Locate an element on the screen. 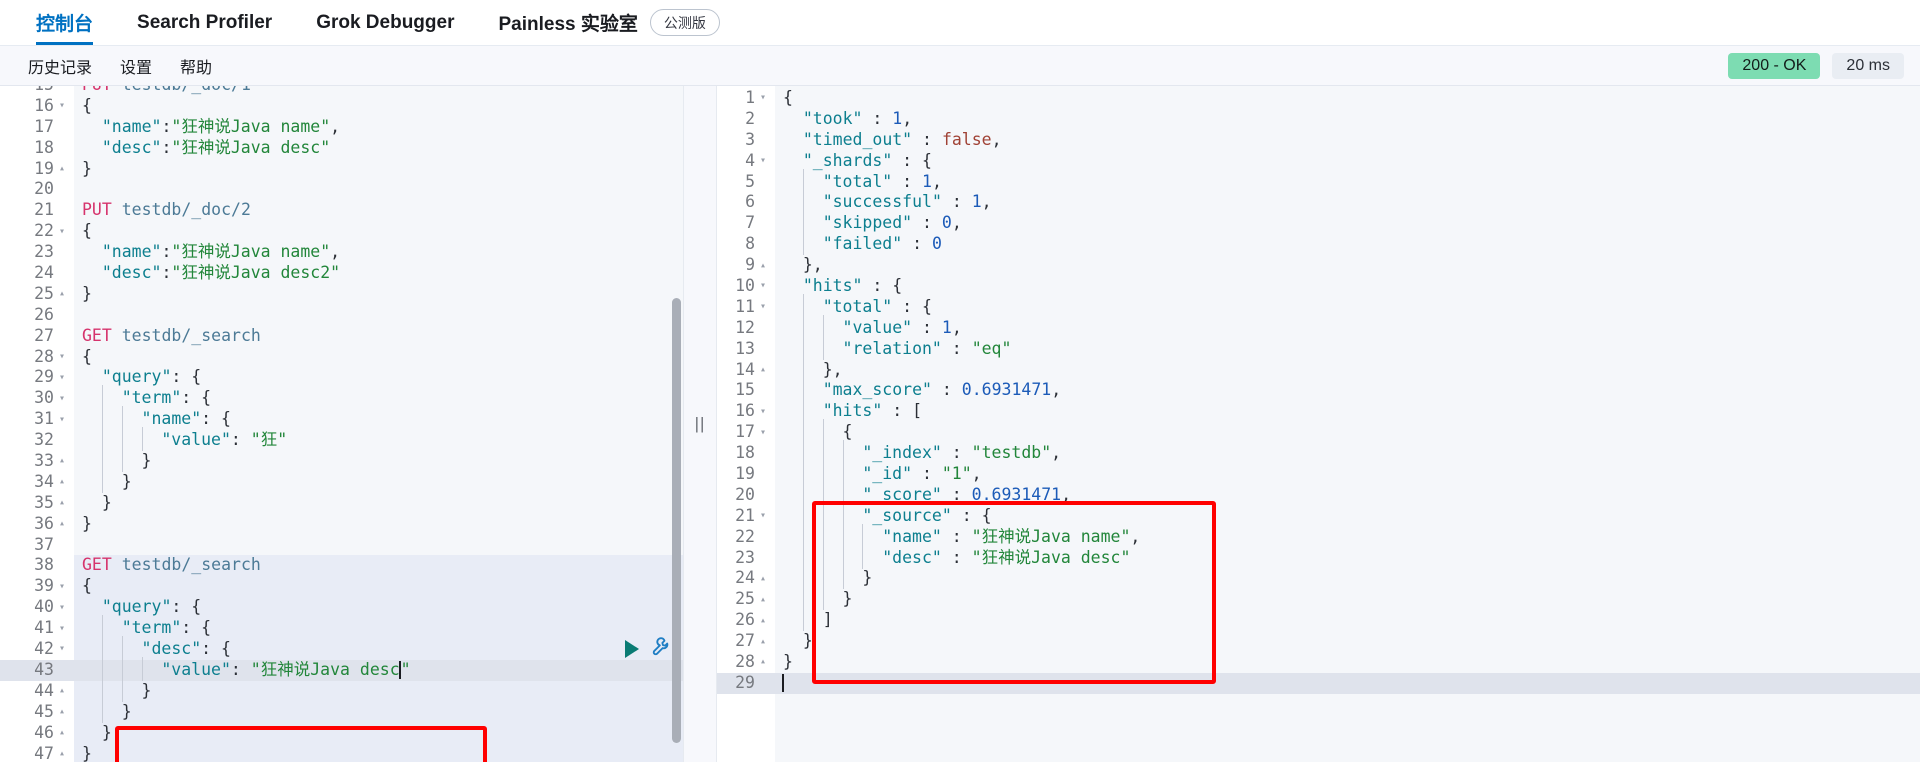 The width and height of the screenshot is (1920, 762). request-line: 17 "name": "狂神说Java name", is located at coordinates (341, 127).